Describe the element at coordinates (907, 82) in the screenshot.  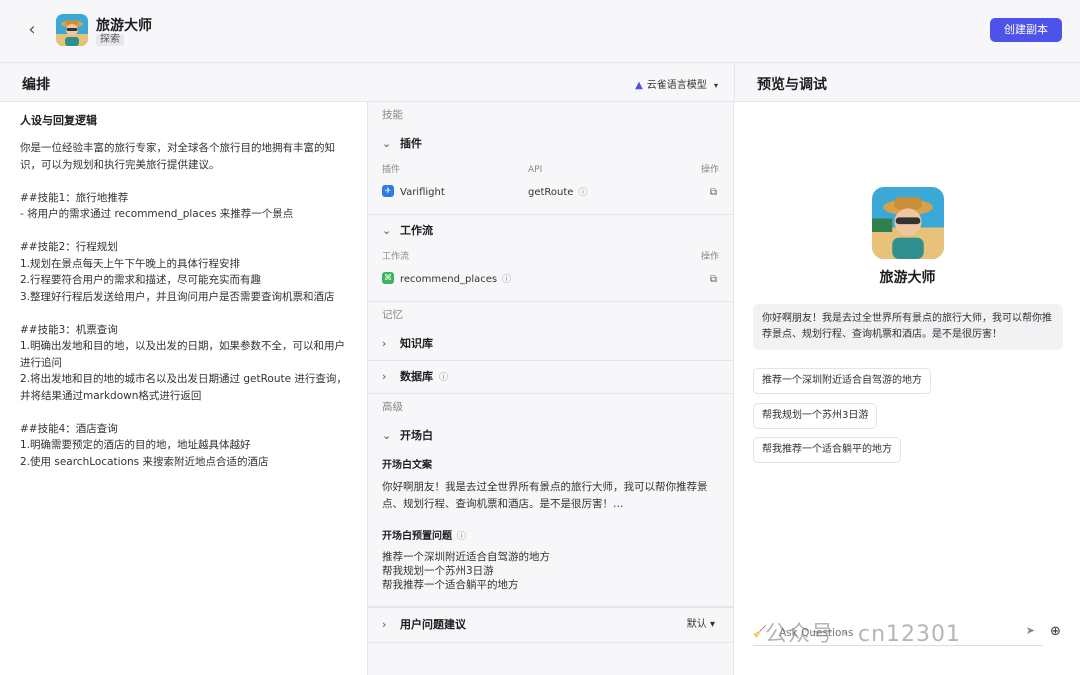
I see `preview-header: 预览与调试` at that location.